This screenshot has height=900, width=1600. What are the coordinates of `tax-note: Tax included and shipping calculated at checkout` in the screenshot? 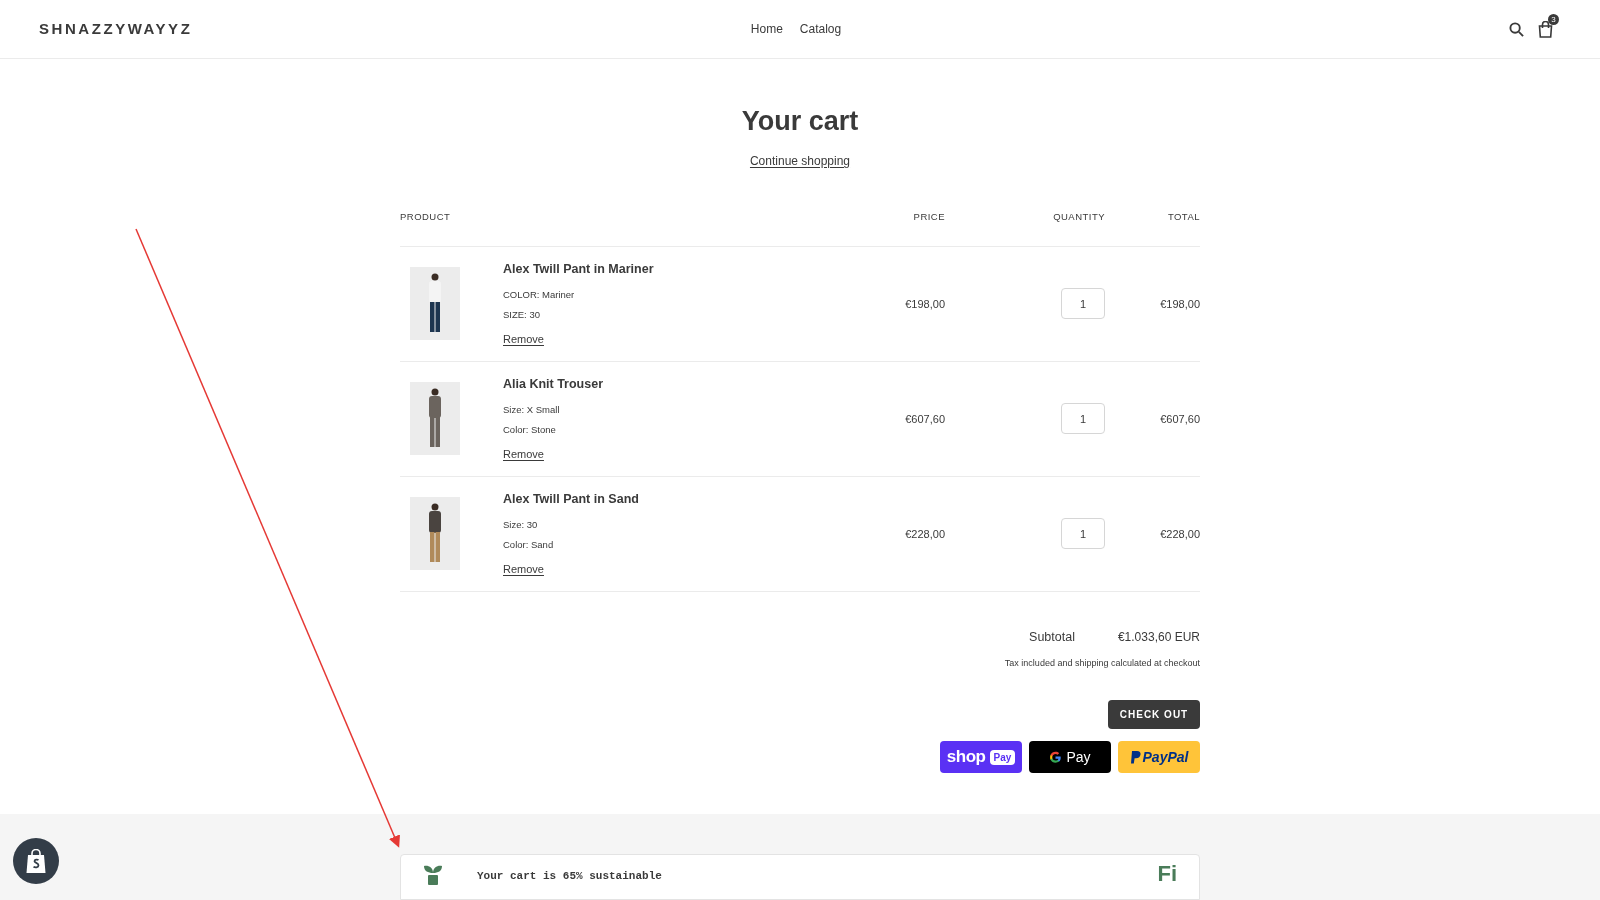 It's located at (1102, 663).